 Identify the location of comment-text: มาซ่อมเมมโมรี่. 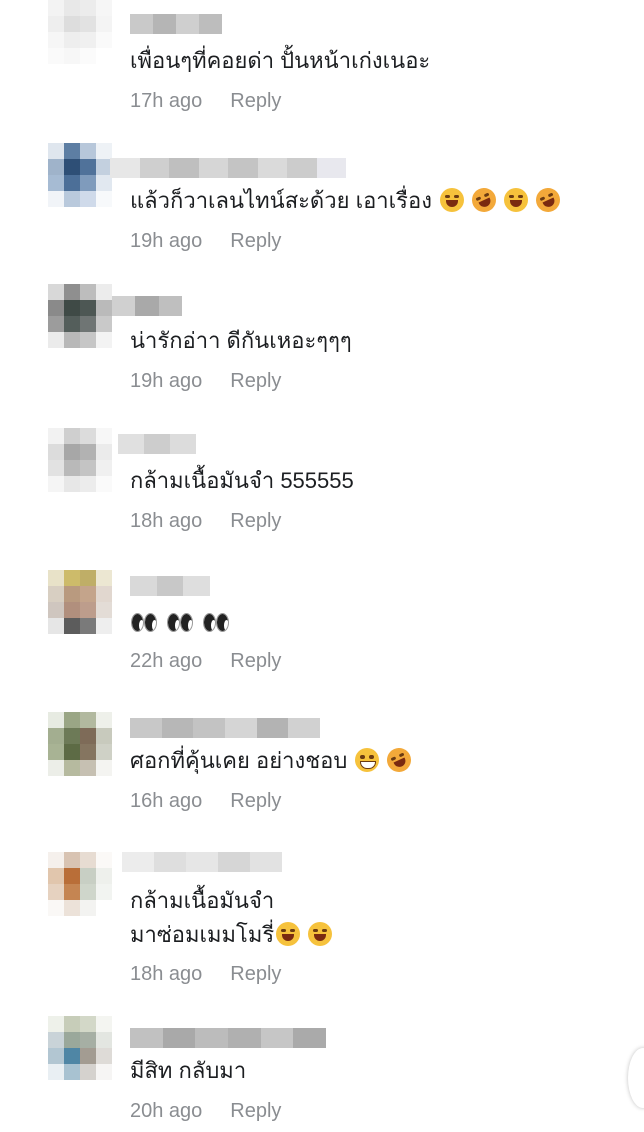
(231, 935).